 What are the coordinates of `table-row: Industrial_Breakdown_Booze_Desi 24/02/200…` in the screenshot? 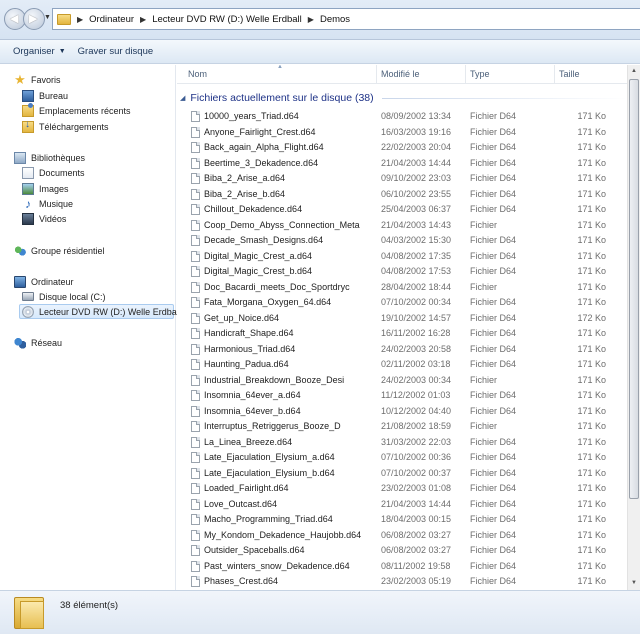 It's located at (404, 381).